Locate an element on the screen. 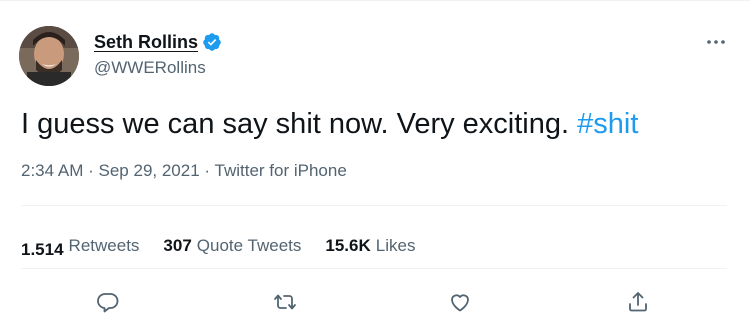 Image resolution: width=750 pixels, height=335 pixels. quote-tweets-stat: 307 Quote Tweets is located at coordinates (232, 246).